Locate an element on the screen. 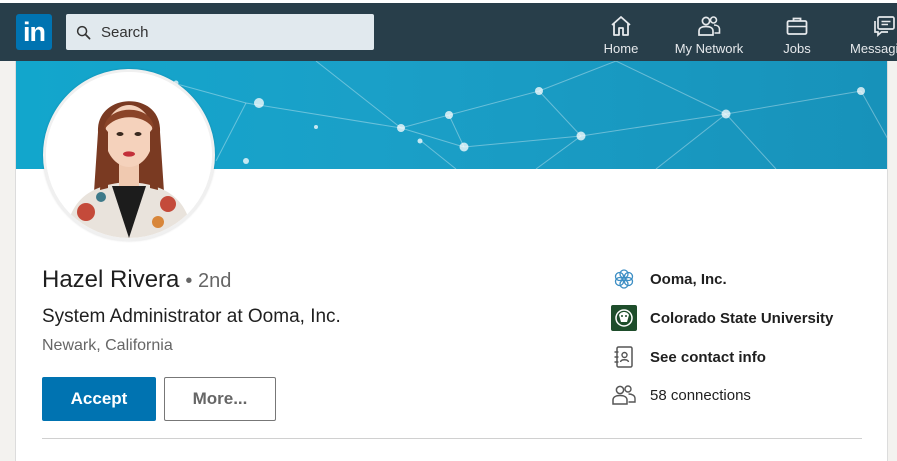 The height and width of the screenshot is (461, 897). profile-name-row: Hazel Rivera • 2nd is located at coordinates (136, 280).